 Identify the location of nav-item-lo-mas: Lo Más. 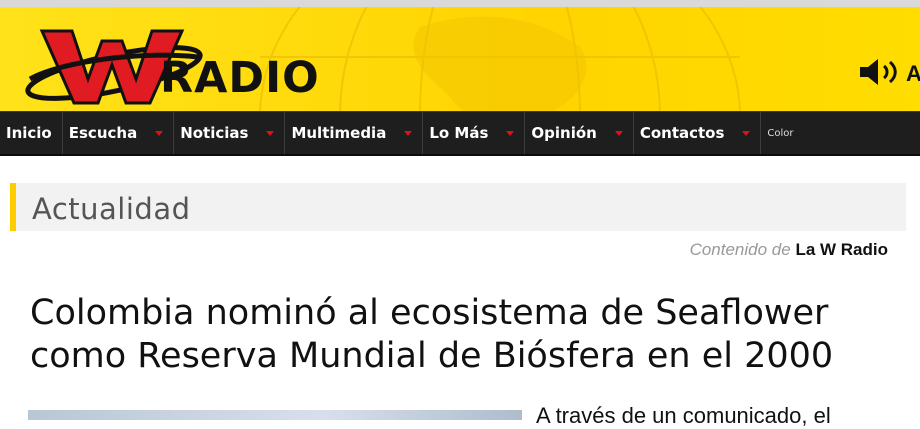
(474, 133).